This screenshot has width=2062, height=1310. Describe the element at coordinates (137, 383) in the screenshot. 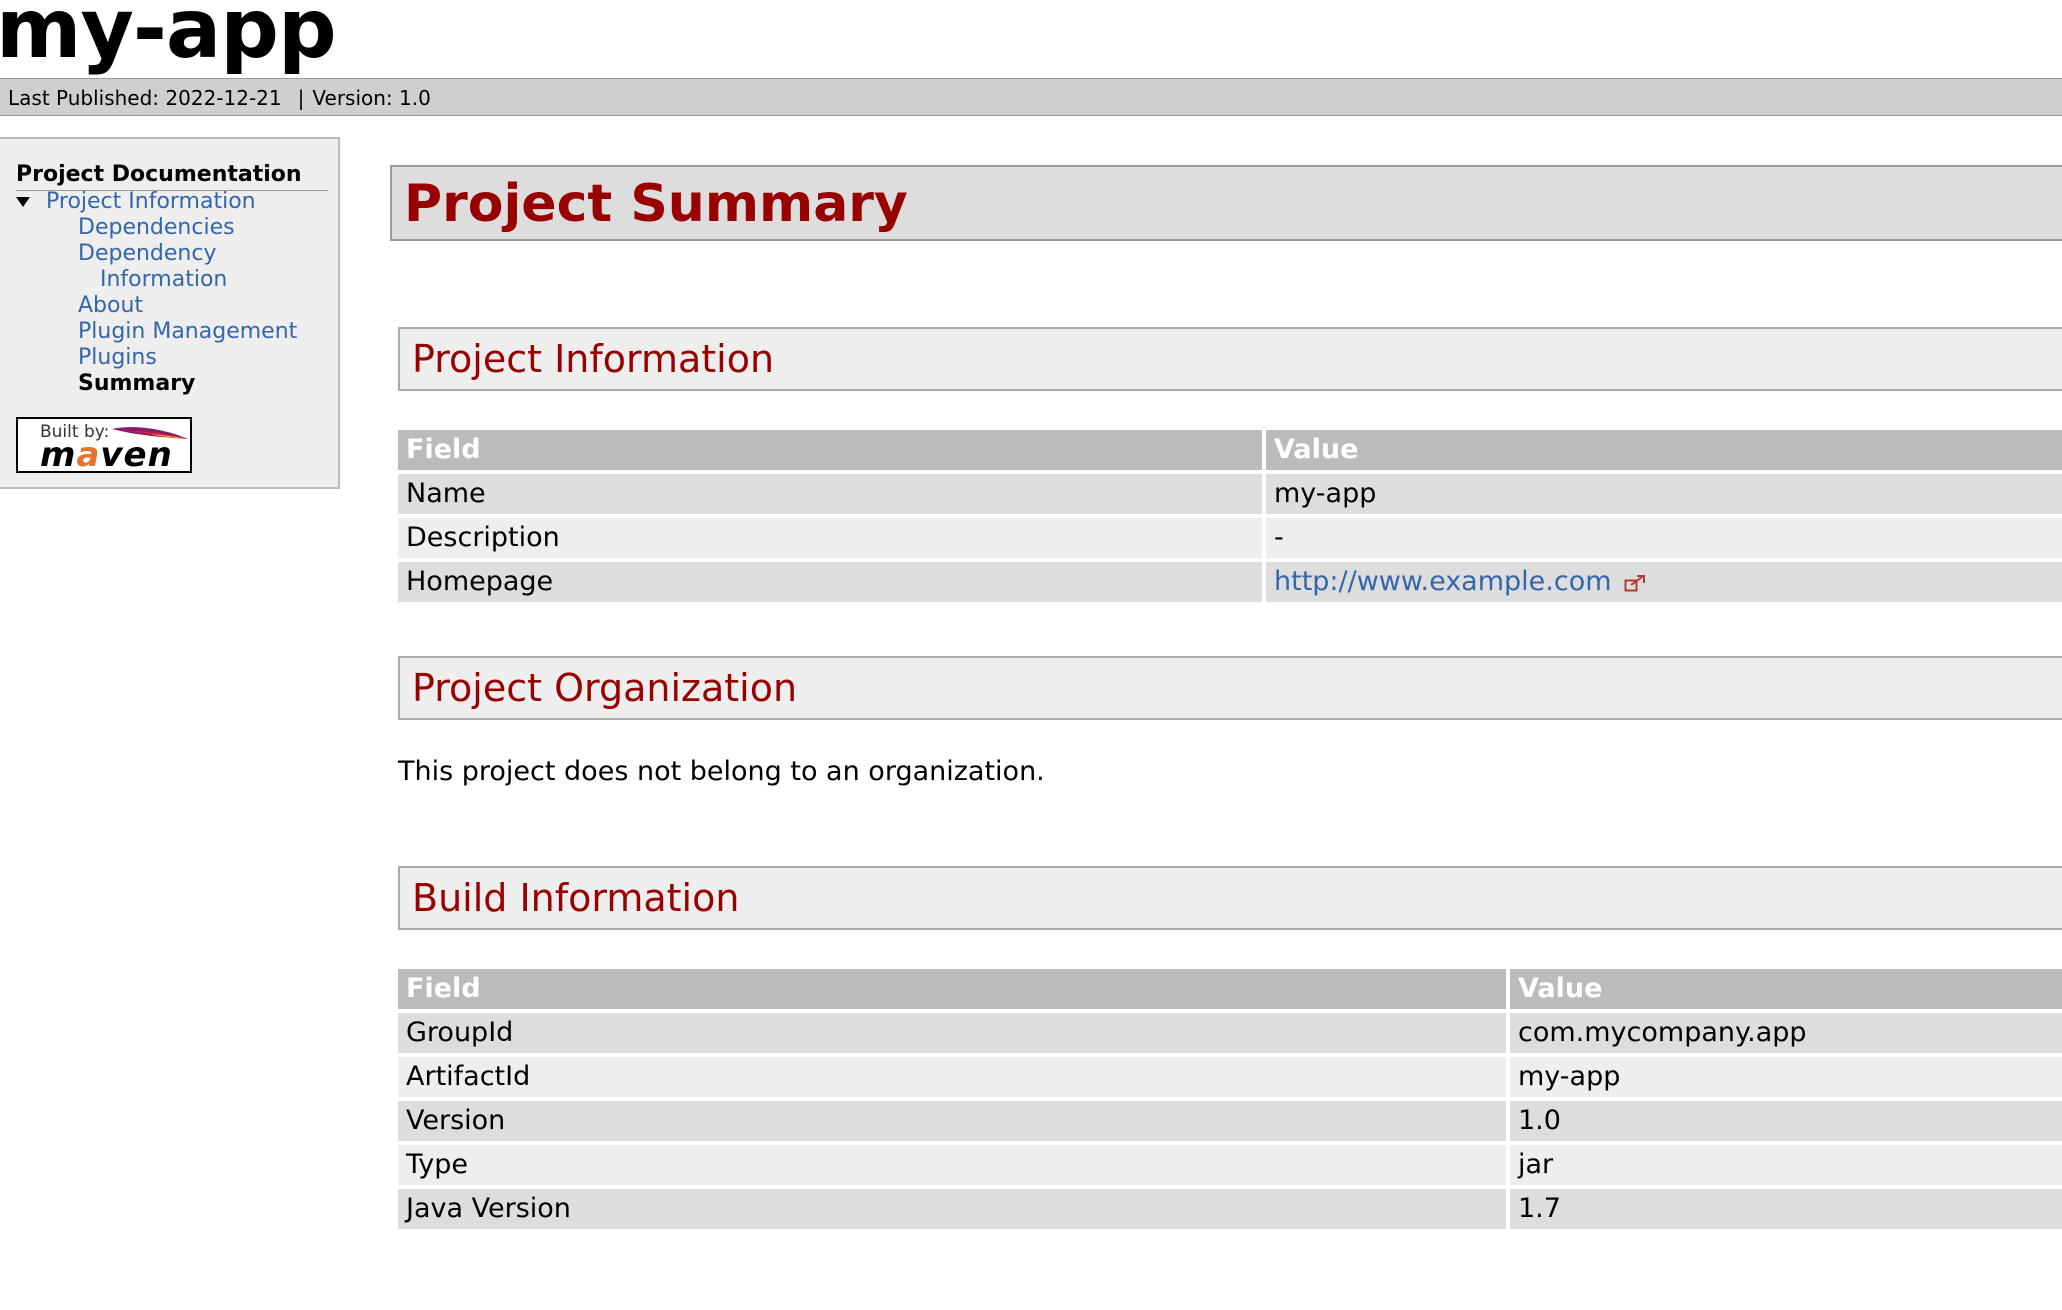

I see `sidebar-item-summary: Summary` at that location.